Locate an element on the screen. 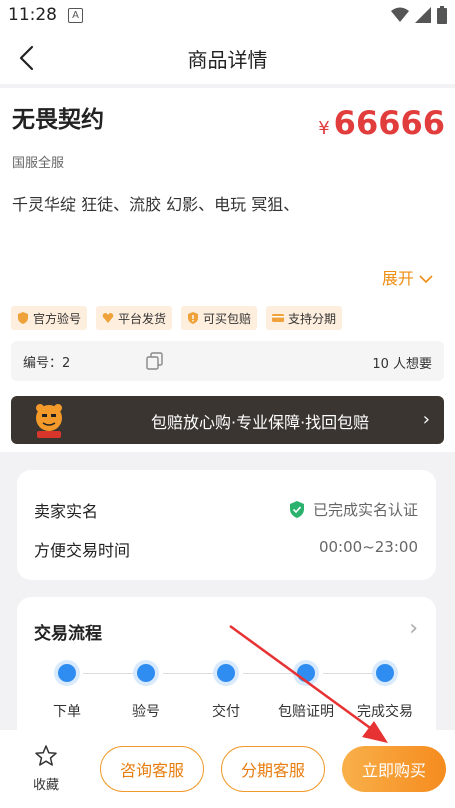  product-price: ¥ 66666 is located at coordinates (381, 123).